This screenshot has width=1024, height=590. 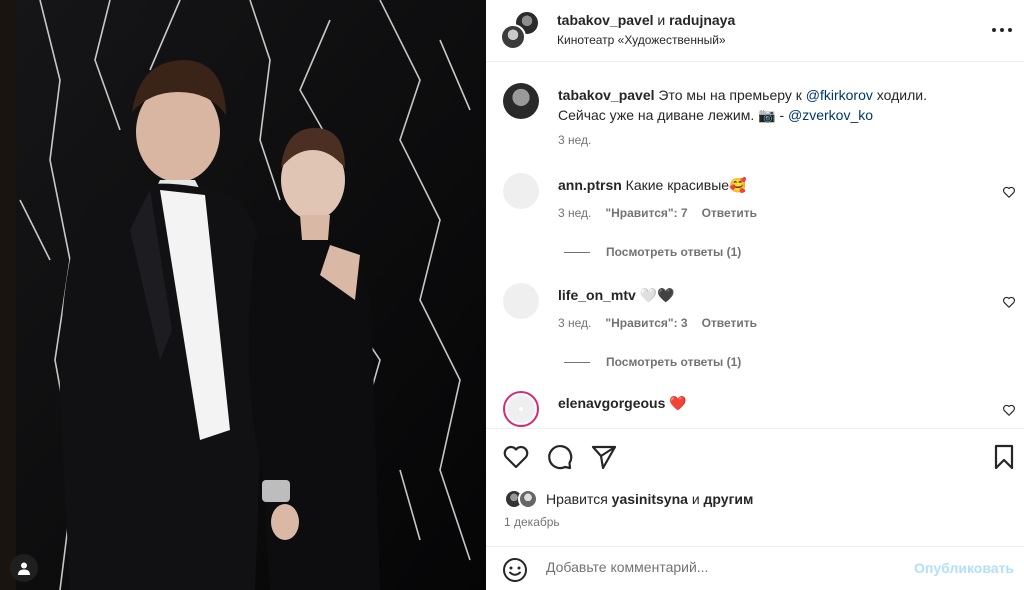 I want to click on comment-bubble-icon, so click(x=560, y=457).